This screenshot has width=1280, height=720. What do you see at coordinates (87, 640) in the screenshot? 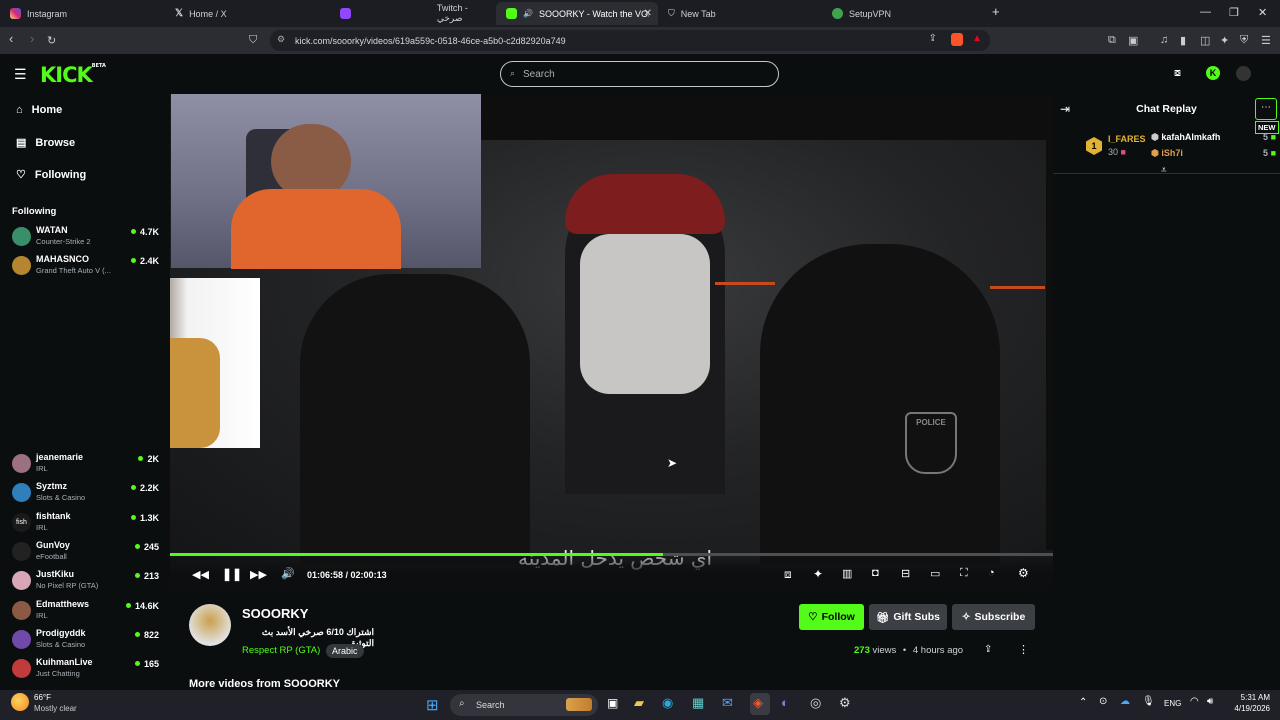
I see `channel-item: Prodigyddk Slots & Casino 822` at bounding box center [87, 640].